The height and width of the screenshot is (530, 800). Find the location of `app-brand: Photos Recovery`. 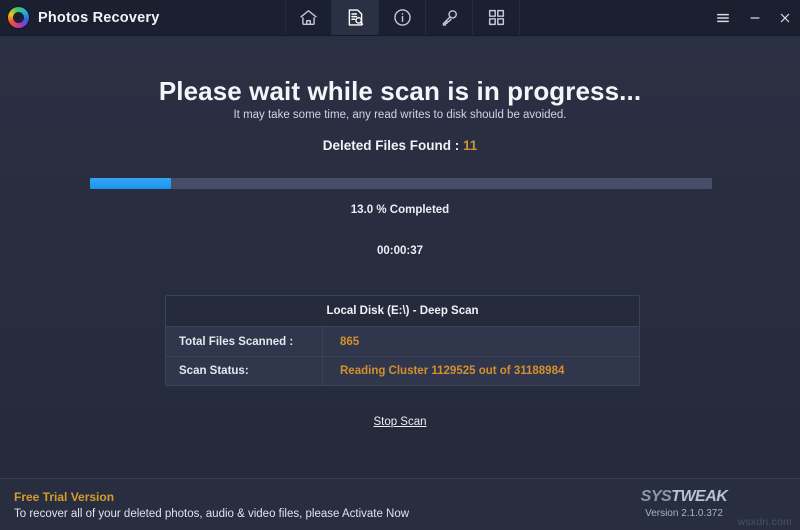

app-brand: Photos Recovery is located at coordinates (140, 17).